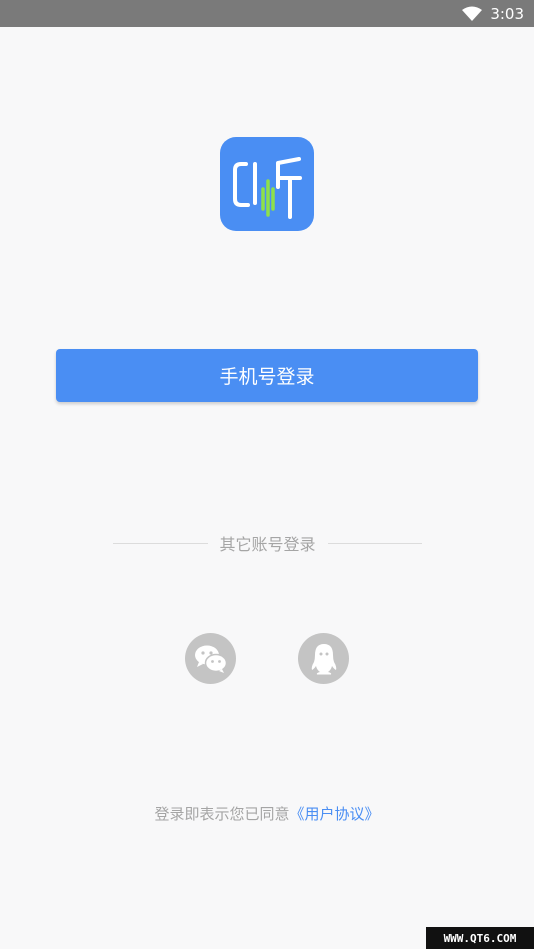 The width and height of the screenshot is (534, 949). I want to click on qq-icon, so click(323, 658).